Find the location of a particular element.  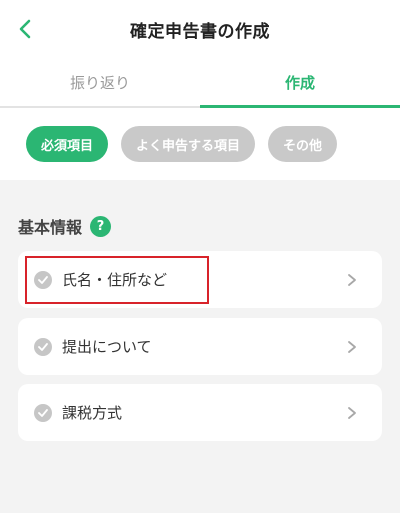

item-name-address: 氏名・住所など is located at coordinates (200, 279).